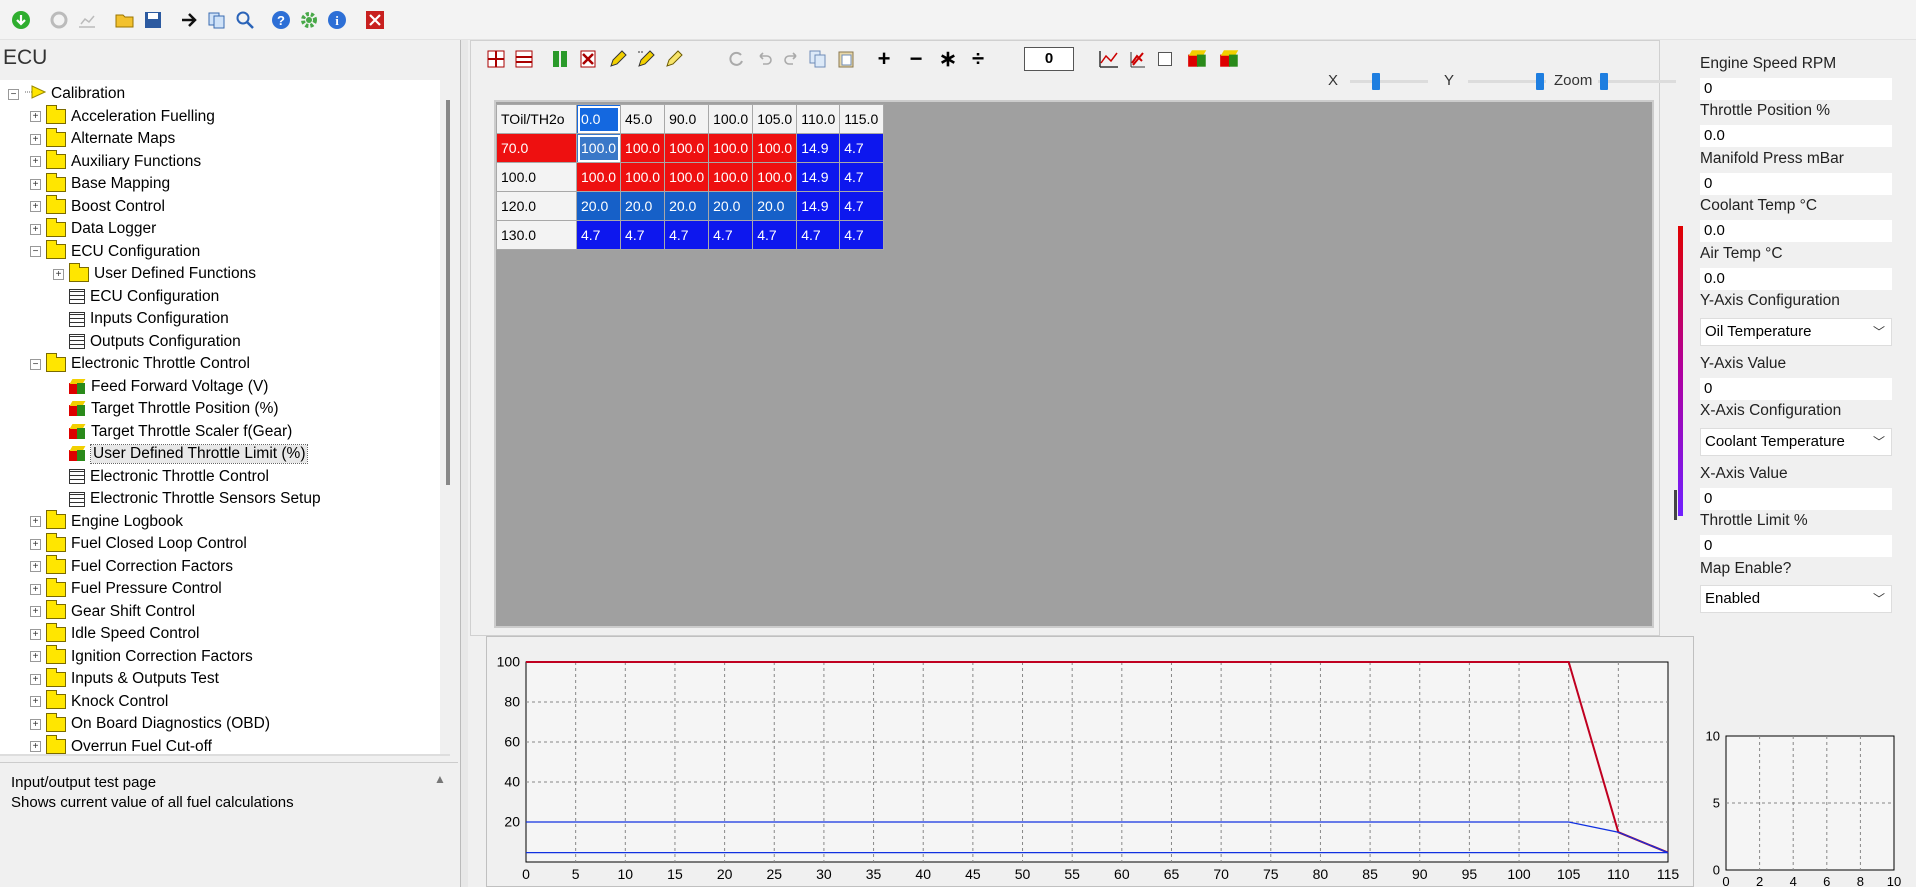 Image resolution: width=1916 pixels, height=887 pixels. Describe the element at coordinates (496, 59) in the screenshot. I see `insert-row-icon` at that location.